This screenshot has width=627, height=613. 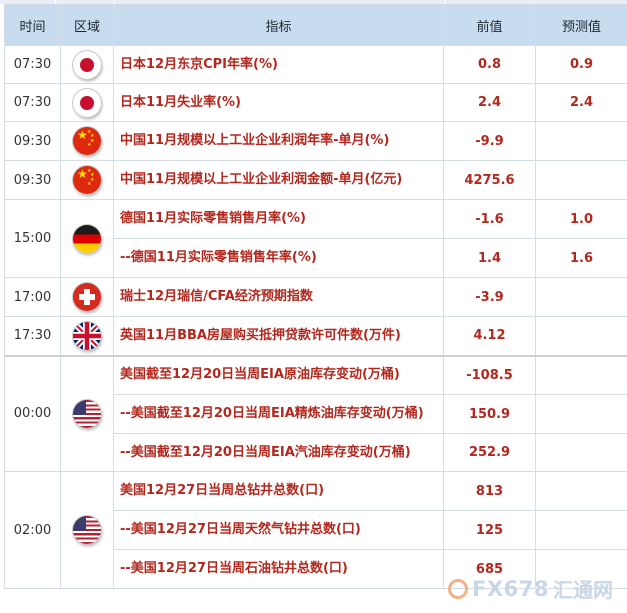 What do you see at coordinates (87, 25) in the screenshot?
I see `column-header-region: 区域` at bounding box center [87, 25].